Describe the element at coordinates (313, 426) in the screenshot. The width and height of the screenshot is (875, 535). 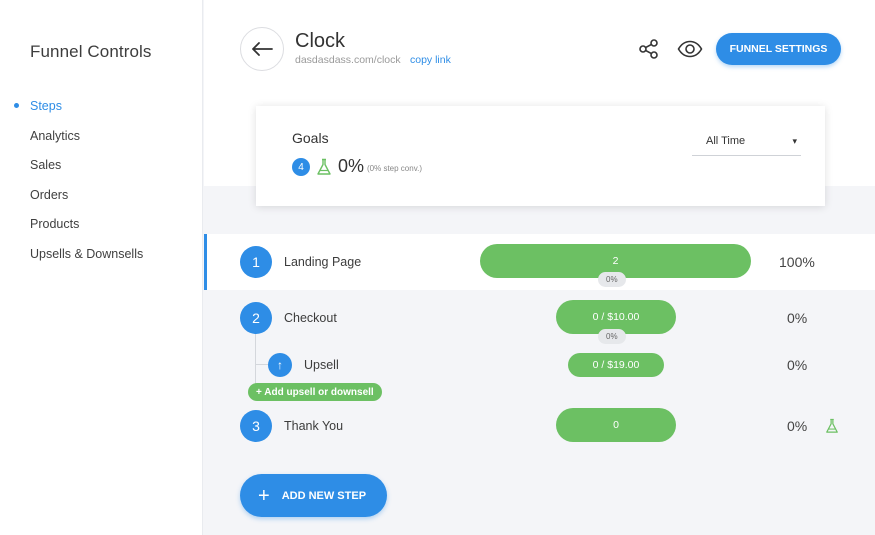
I see `step-name: Thank You` at that location.